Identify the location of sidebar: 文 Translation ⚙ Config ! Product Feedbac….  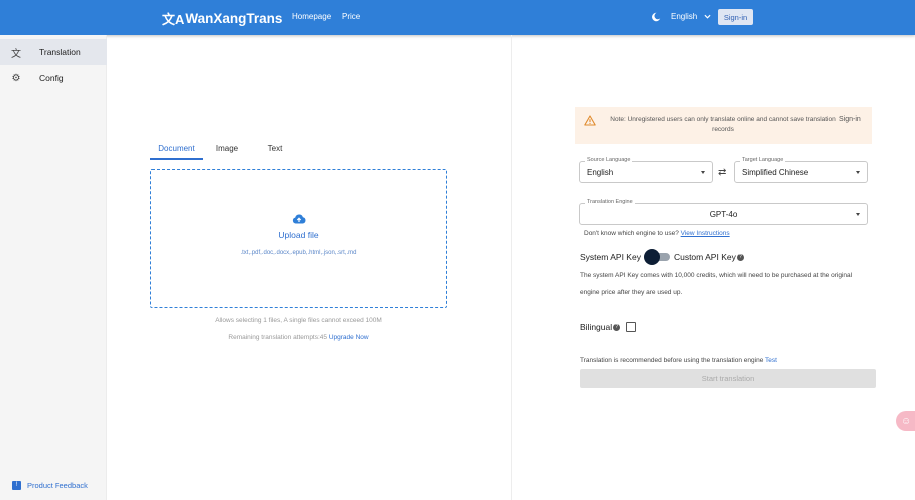
(53, 267).